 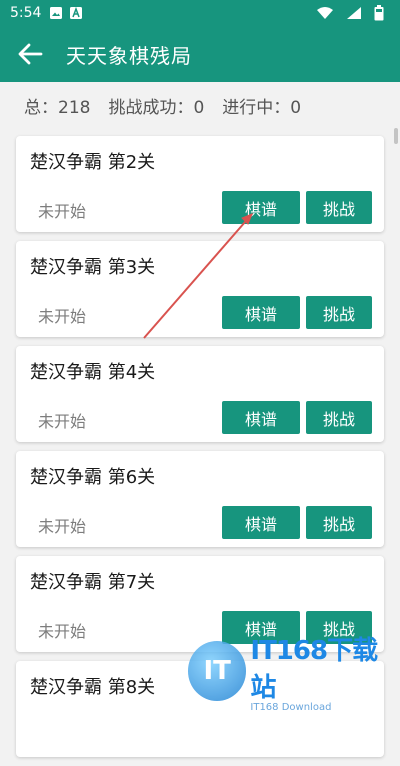 I want to click on watermark-main: IT168下载站, so click(x=314, y=669).